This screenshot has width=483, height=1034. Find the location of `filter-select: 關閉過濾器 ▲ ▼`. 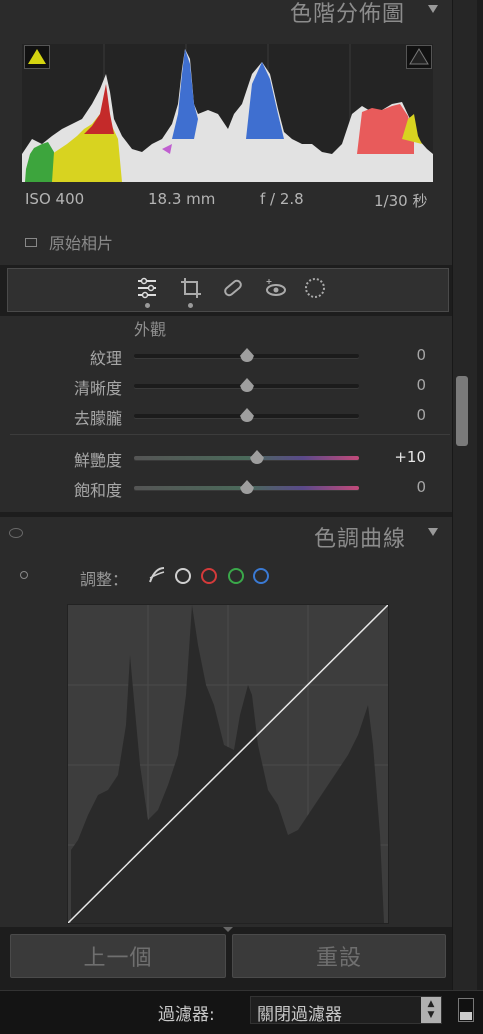

filter-select: 關閉過濾器 ▲ ▼ is located at coordinates (346, 1010).